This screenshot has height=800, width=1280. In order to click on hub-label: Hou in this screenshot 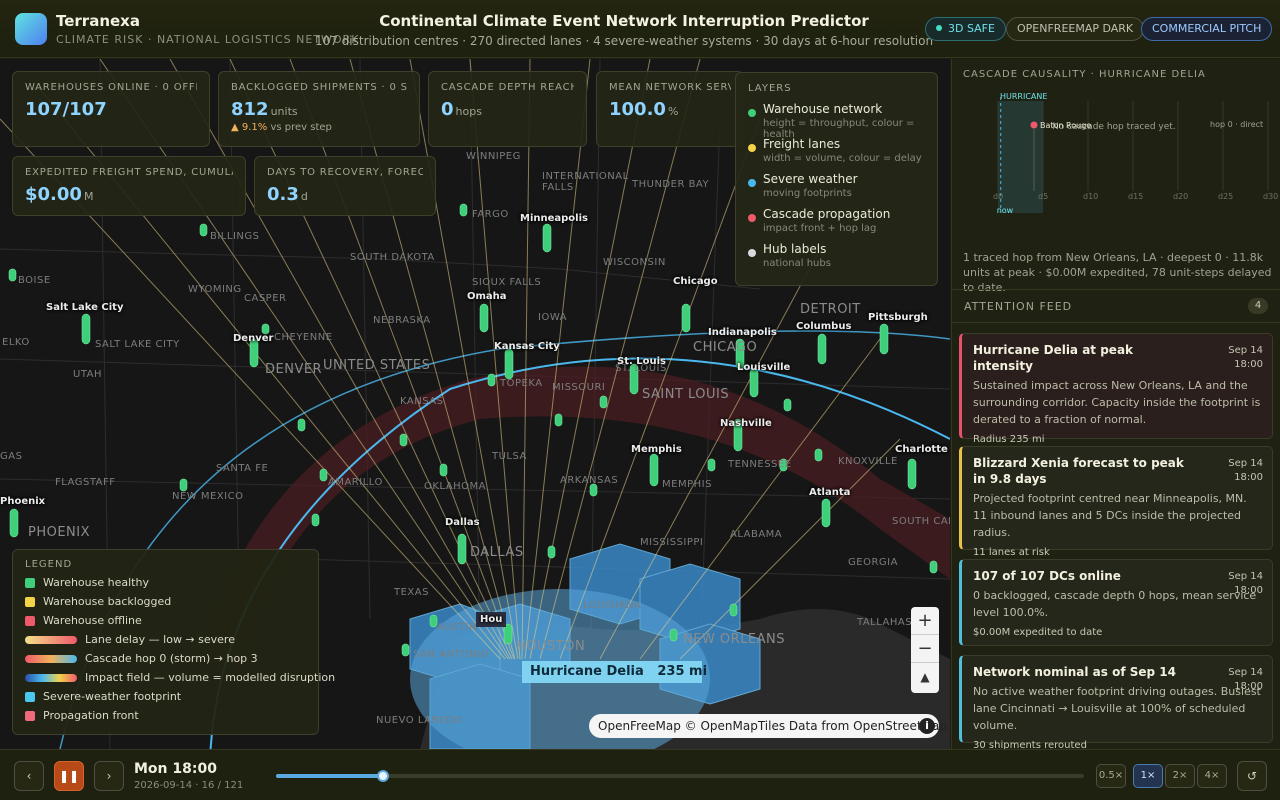, I will do `click(491, 619)`.